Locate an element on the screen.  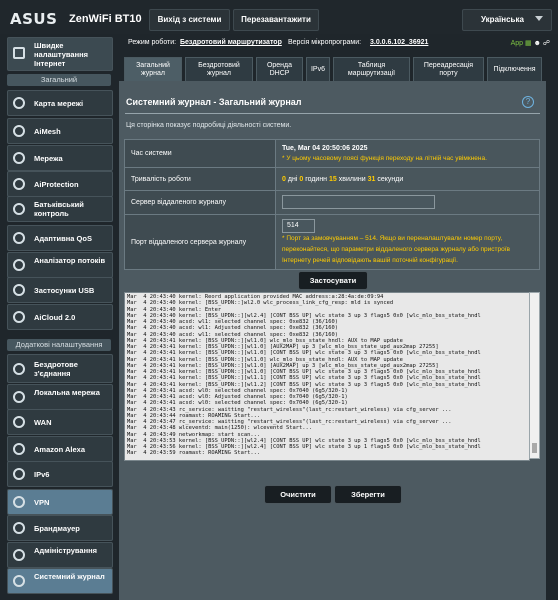
sidebar-item-label: AiProtection is located at coordinates (56, 184).